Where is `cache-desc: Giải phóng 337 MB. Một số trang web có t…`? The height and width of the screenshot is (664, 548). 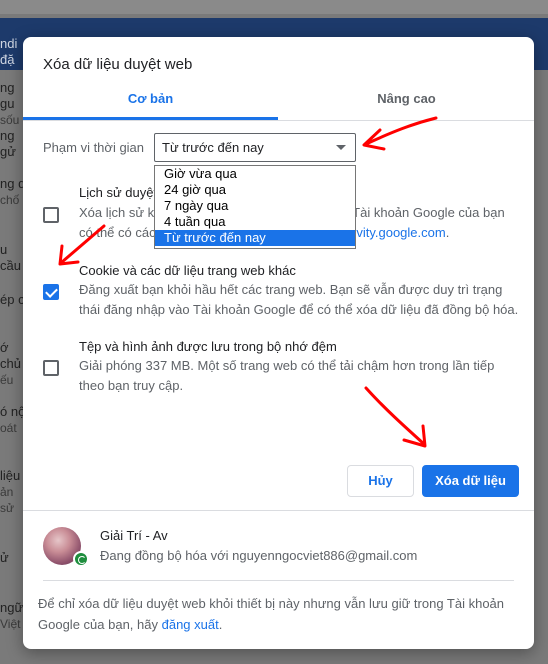
cache-desc: Giải phóng 337 MB. Một số trang web có t… is located at coordinates (287, 375).